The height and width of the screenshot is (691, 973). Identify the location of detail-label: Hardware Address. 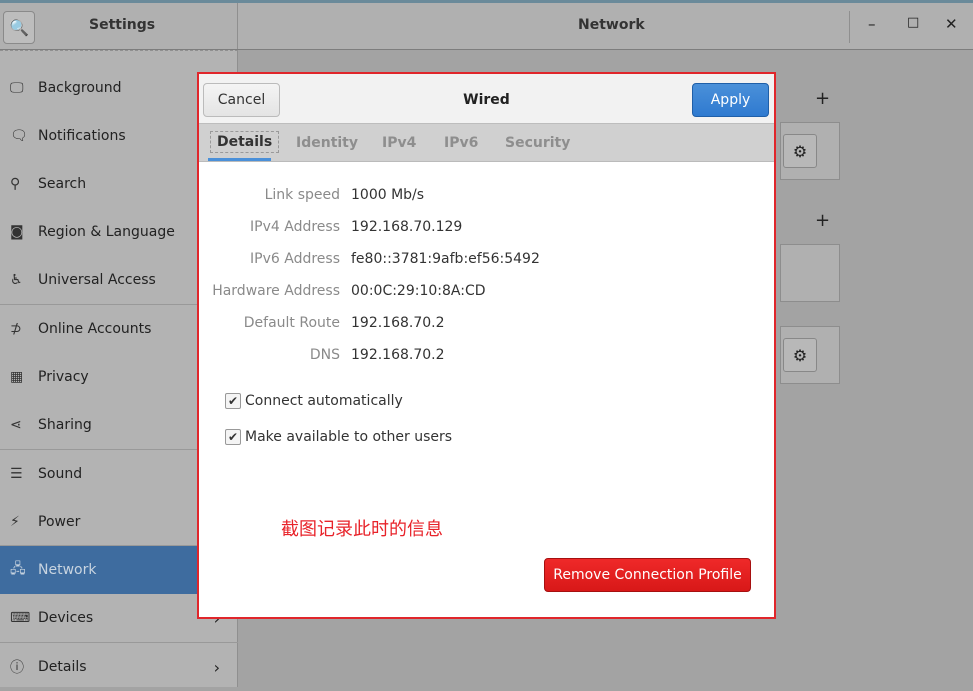
(276, 291).